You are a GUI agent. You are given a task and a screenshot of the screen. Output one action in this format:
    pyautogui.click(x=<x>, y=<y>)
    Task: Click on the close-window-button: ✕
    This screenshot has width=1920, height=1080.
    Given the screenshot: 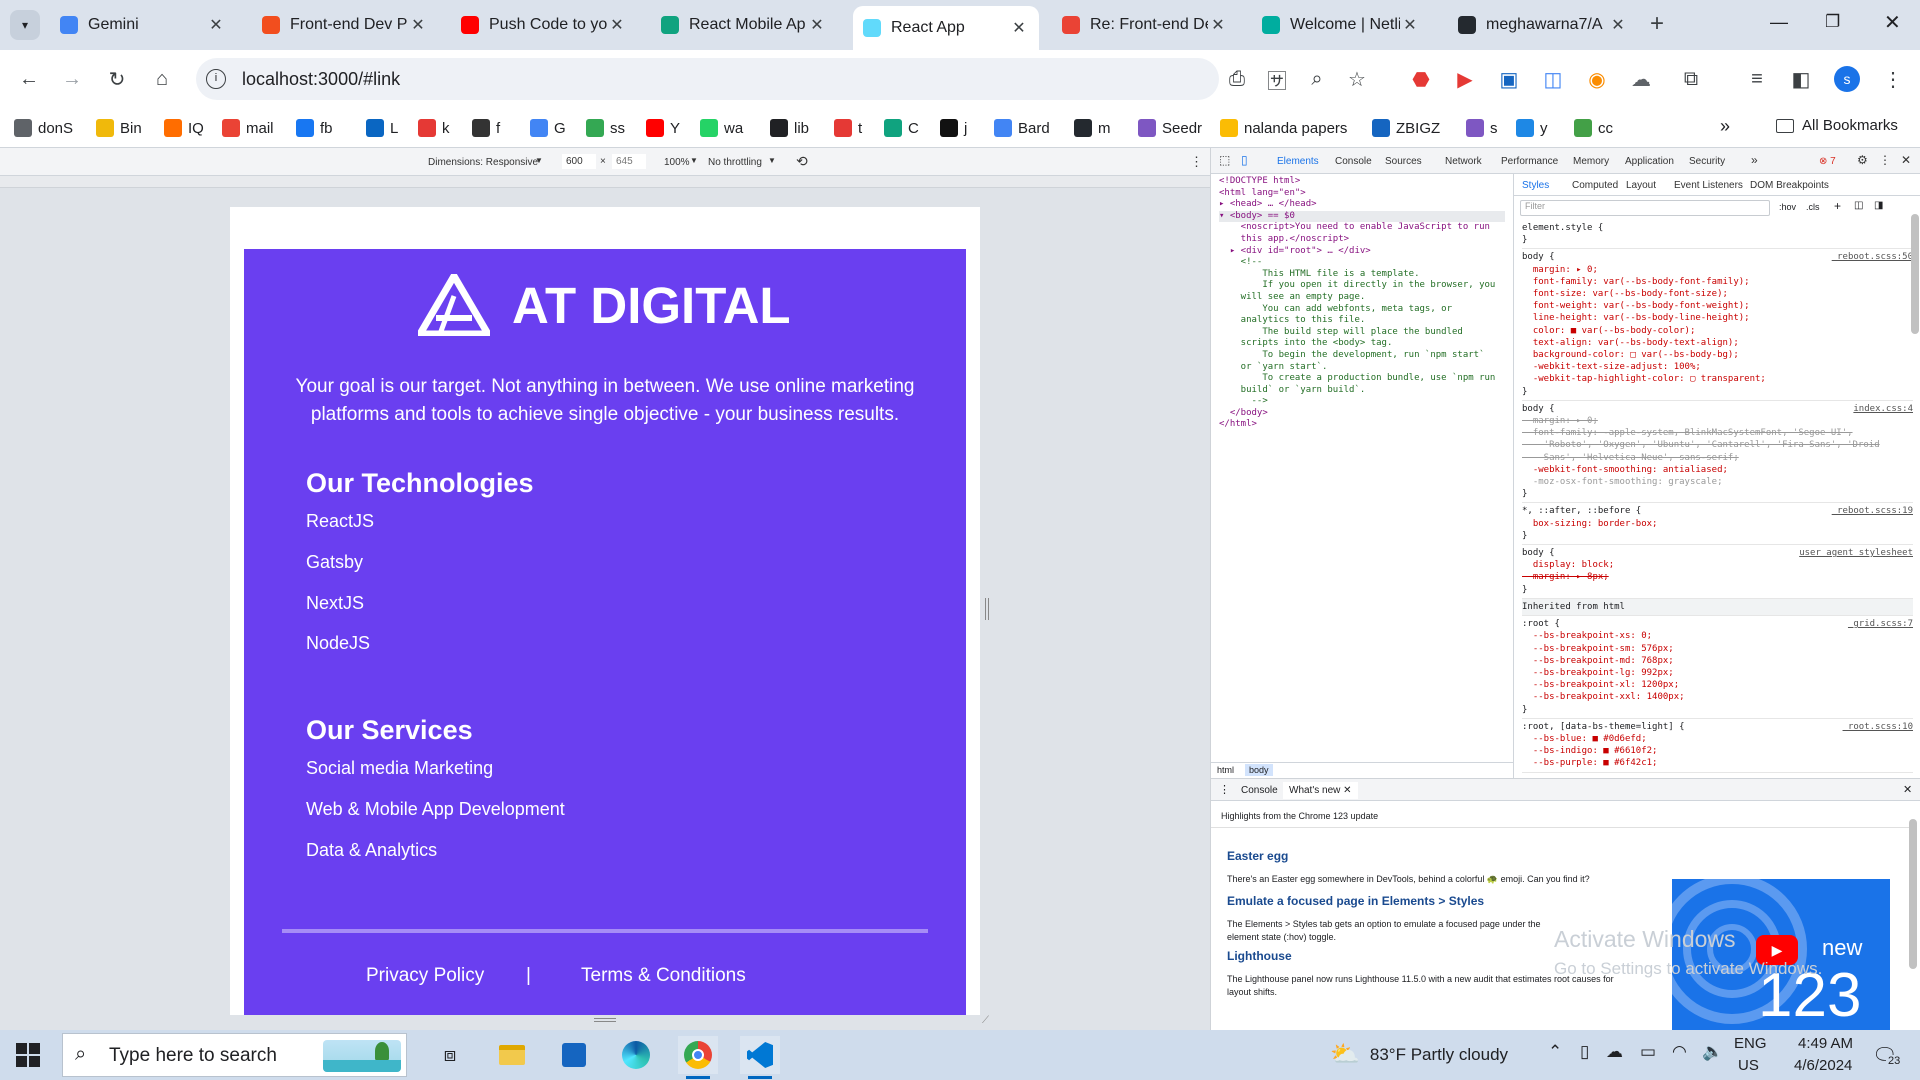 What is the action you would take?
    pyautogui.click(x=1892, y=22)
    